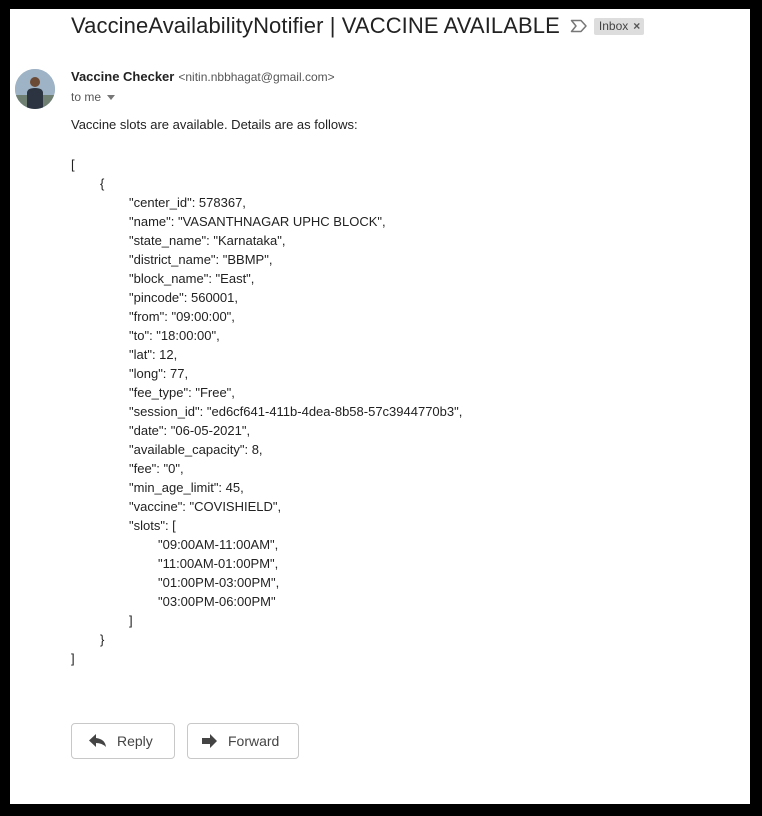 The image size is (762, 816). I want to click on body-line: }, so click(102, 639).